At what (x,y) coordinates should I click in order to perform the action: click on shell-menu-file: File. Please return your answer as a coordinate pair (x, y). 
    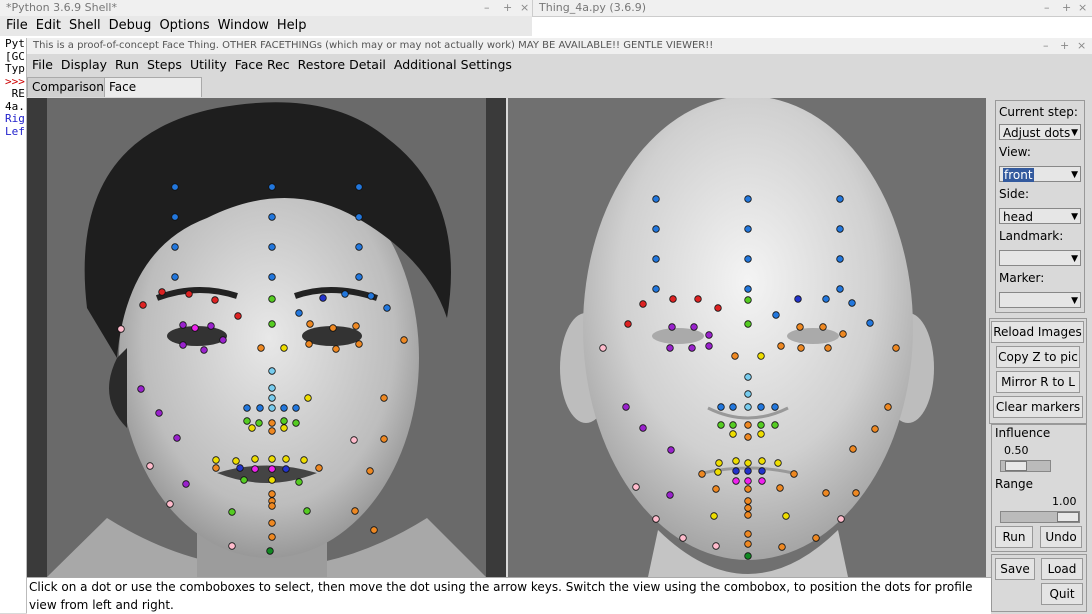
    Looking at the image, I should click on (17, 26).